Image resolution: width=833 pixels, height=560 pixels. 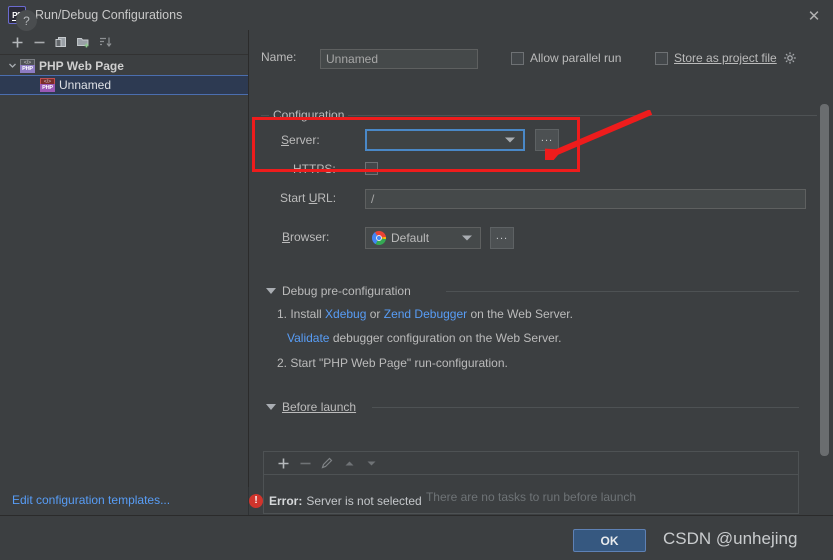 I want to click on vertical-scrollbar, so click(x=824, y=288).